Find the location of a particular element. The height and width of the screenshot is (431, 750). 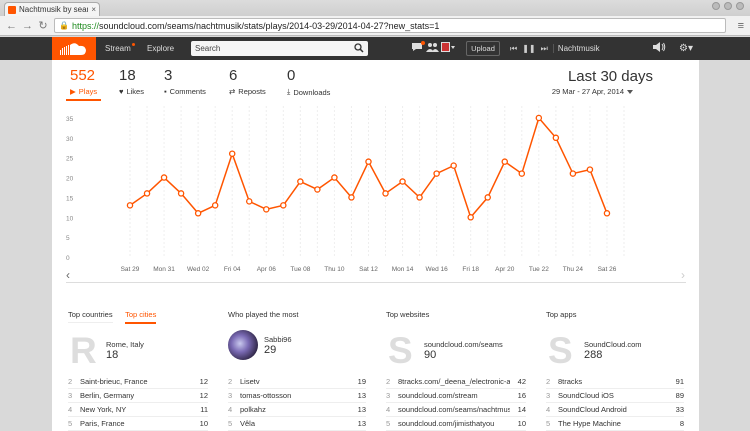

list-item: 2 8tracks.com/_deena_/electronic-ad 42 is located at coordinates (456, 382).